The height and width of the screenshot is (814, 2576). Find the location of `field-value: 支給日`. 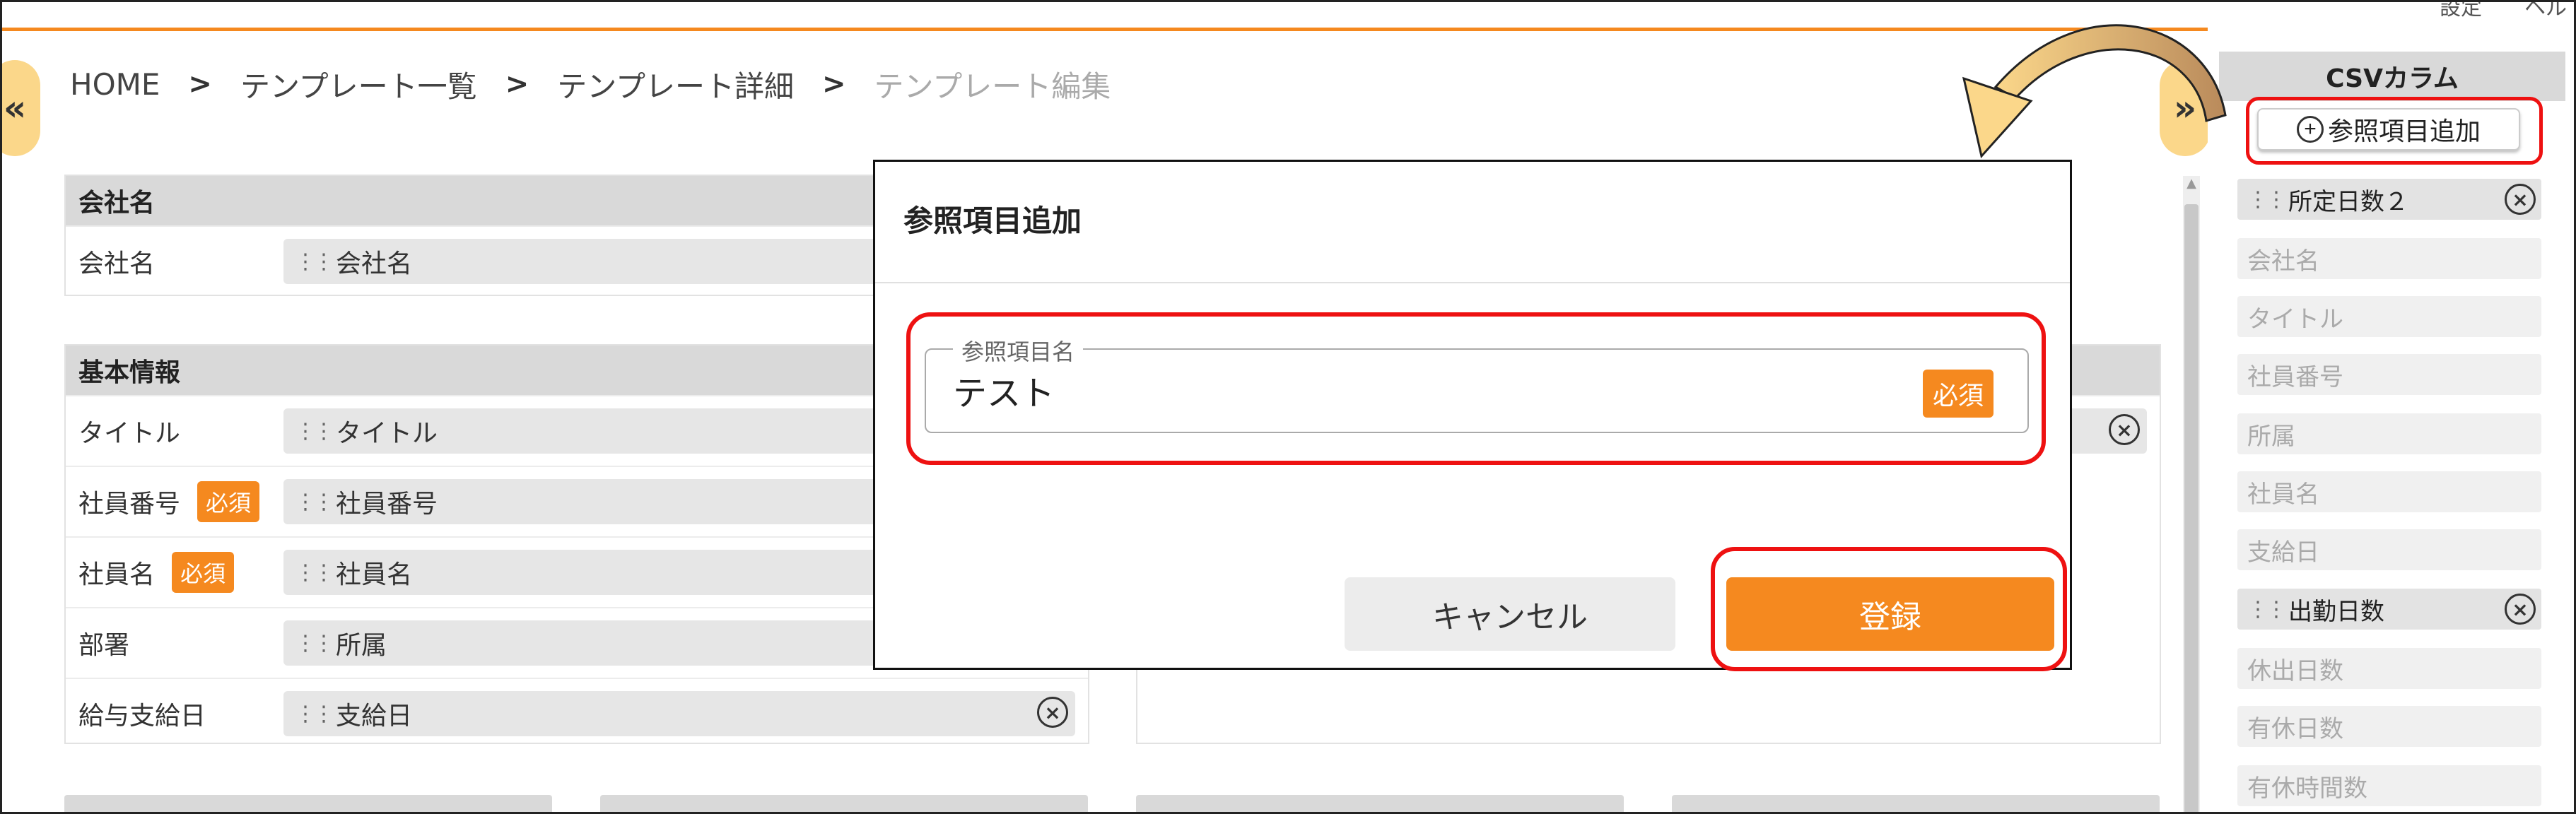

field-value: 支給日 is located at coordinates (375, 716).